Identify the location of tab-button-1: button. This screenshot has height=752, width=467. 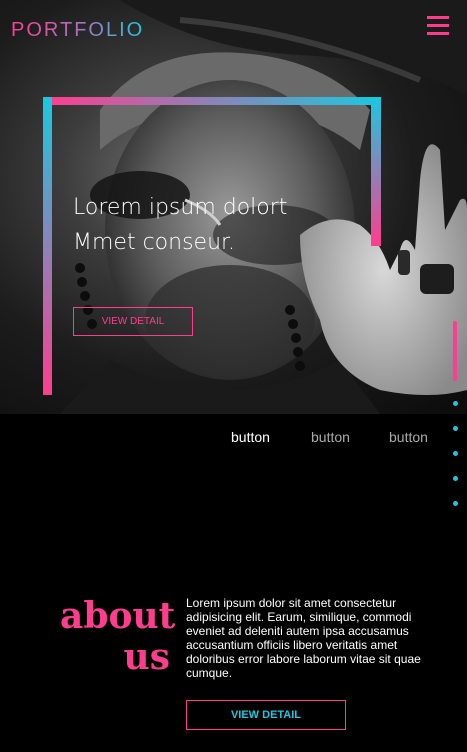
(250, 437).